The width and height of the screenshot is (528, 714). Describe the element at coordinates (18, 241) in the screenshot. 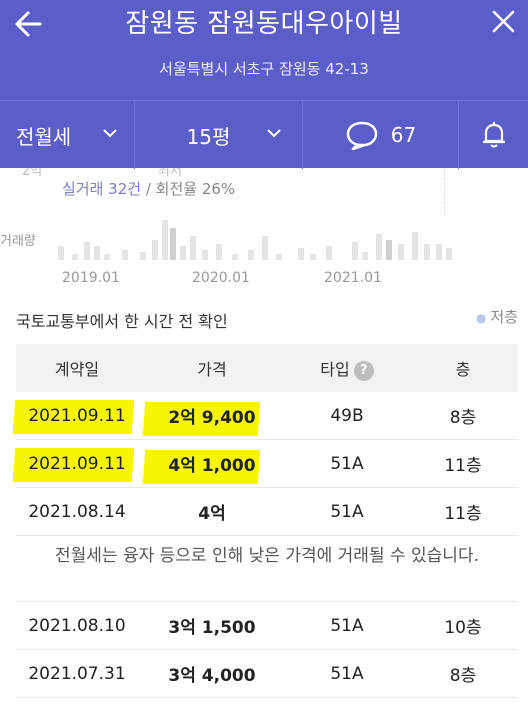

I see `volume-label: 거래량` at that location.